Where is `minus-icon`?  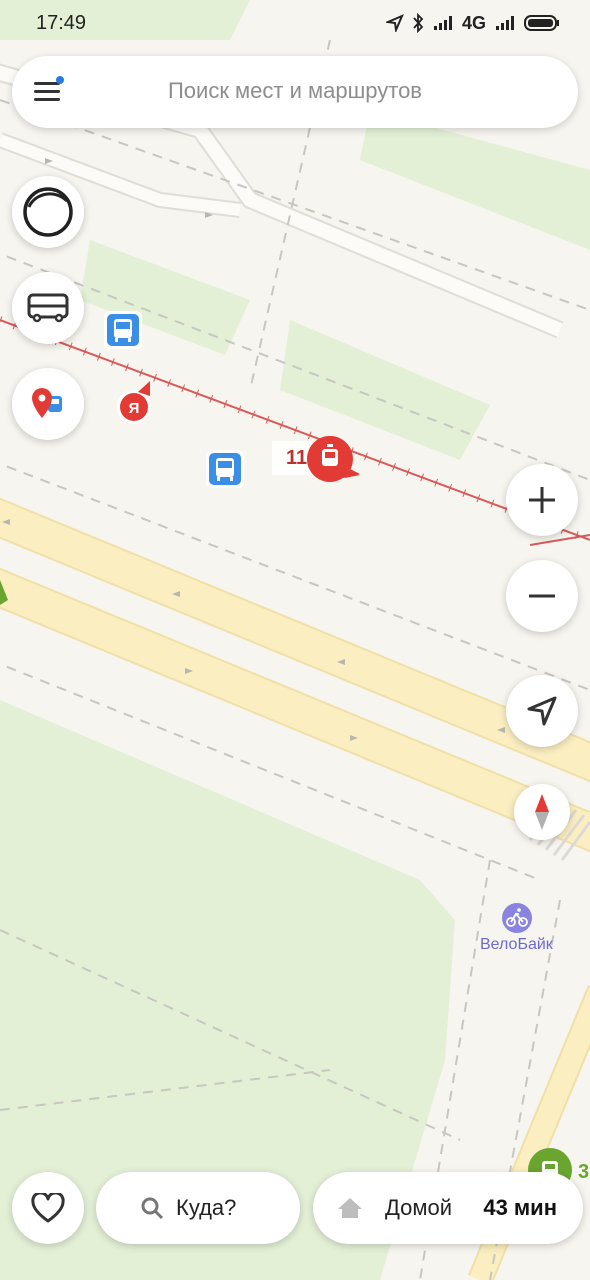 minus-icon is located at coordinates (542, 596).